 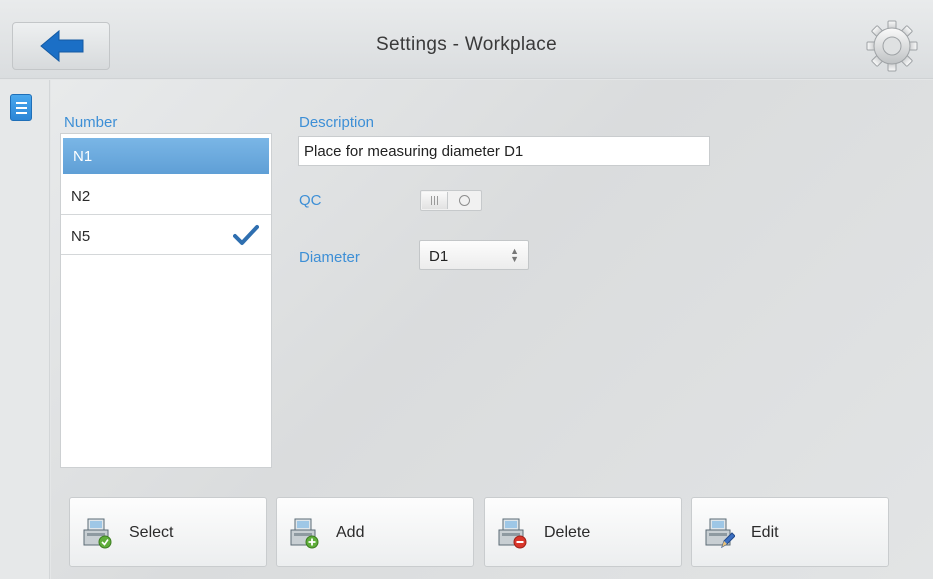 I want to click on spinner-arrows-icon: ▲ ▼, so click(x=514, y=255).